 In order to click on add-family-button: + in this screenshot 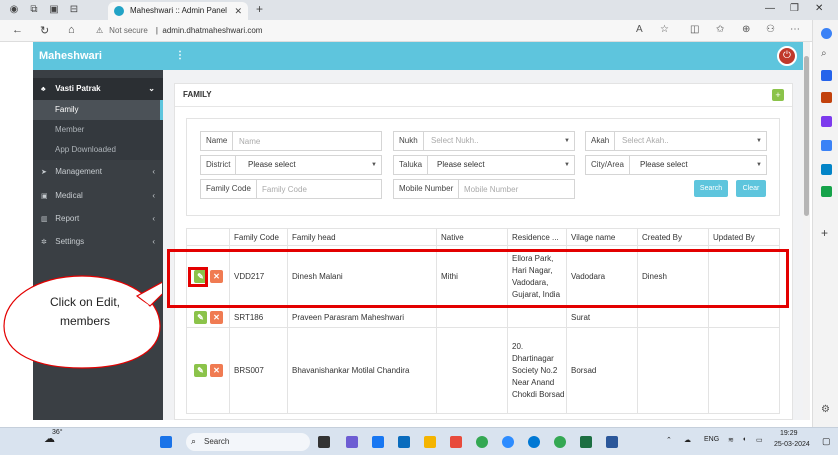, I will do `click(778, 95)`.